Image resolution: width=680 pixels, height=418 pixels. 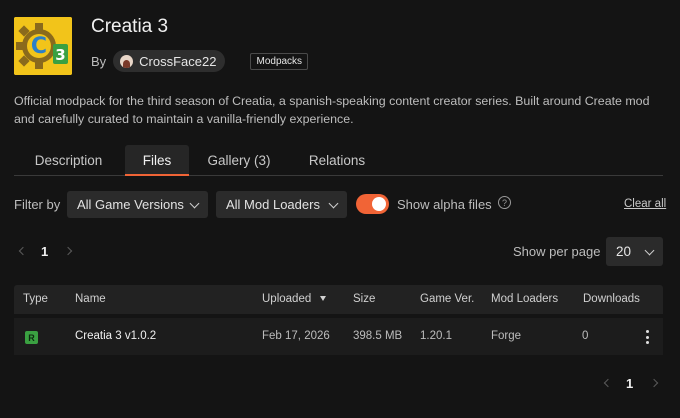 I want to click on alpha-files-label: Show alpha files, so click(x=444, y=204).